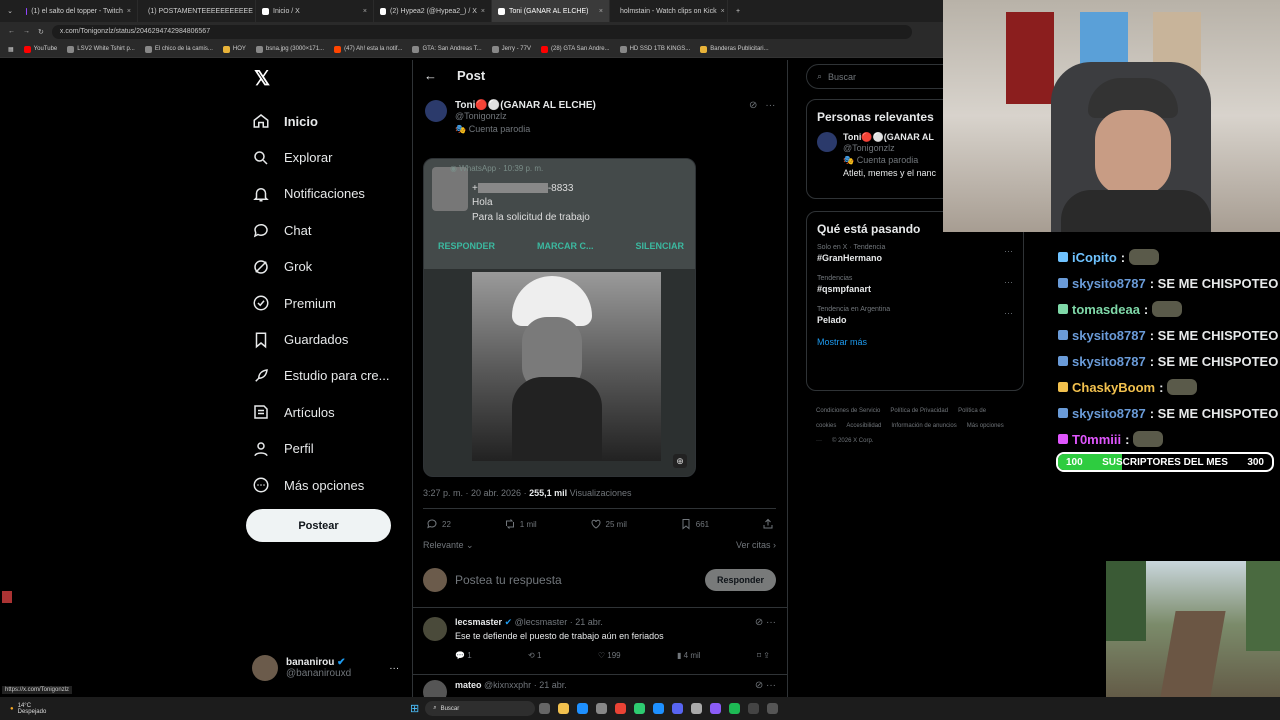 This screenshot has height=720, width=1280. Describe the element at coordinates (262, 78) in the screenshot. I see `x-logo: 𝕏` at that location.